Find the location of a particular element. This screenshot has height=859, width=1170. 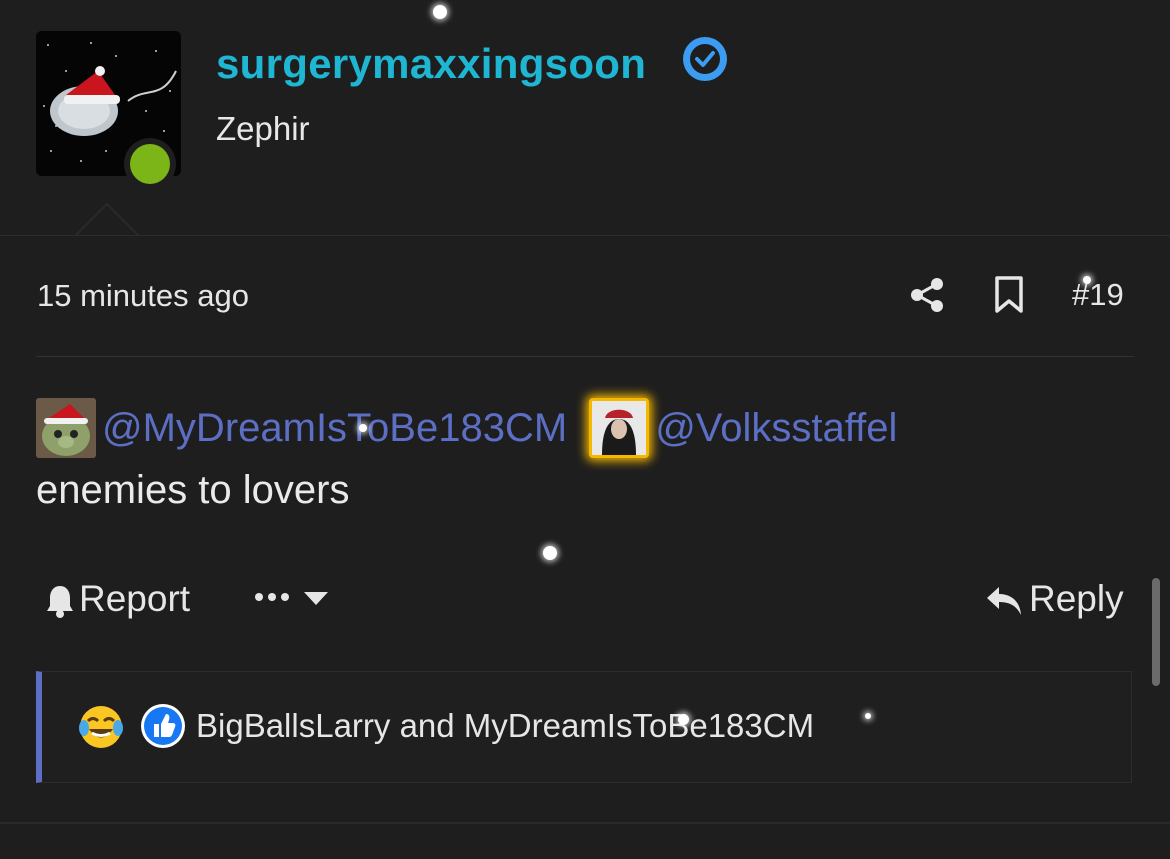

share-icon is located at coordinates (927, 295).